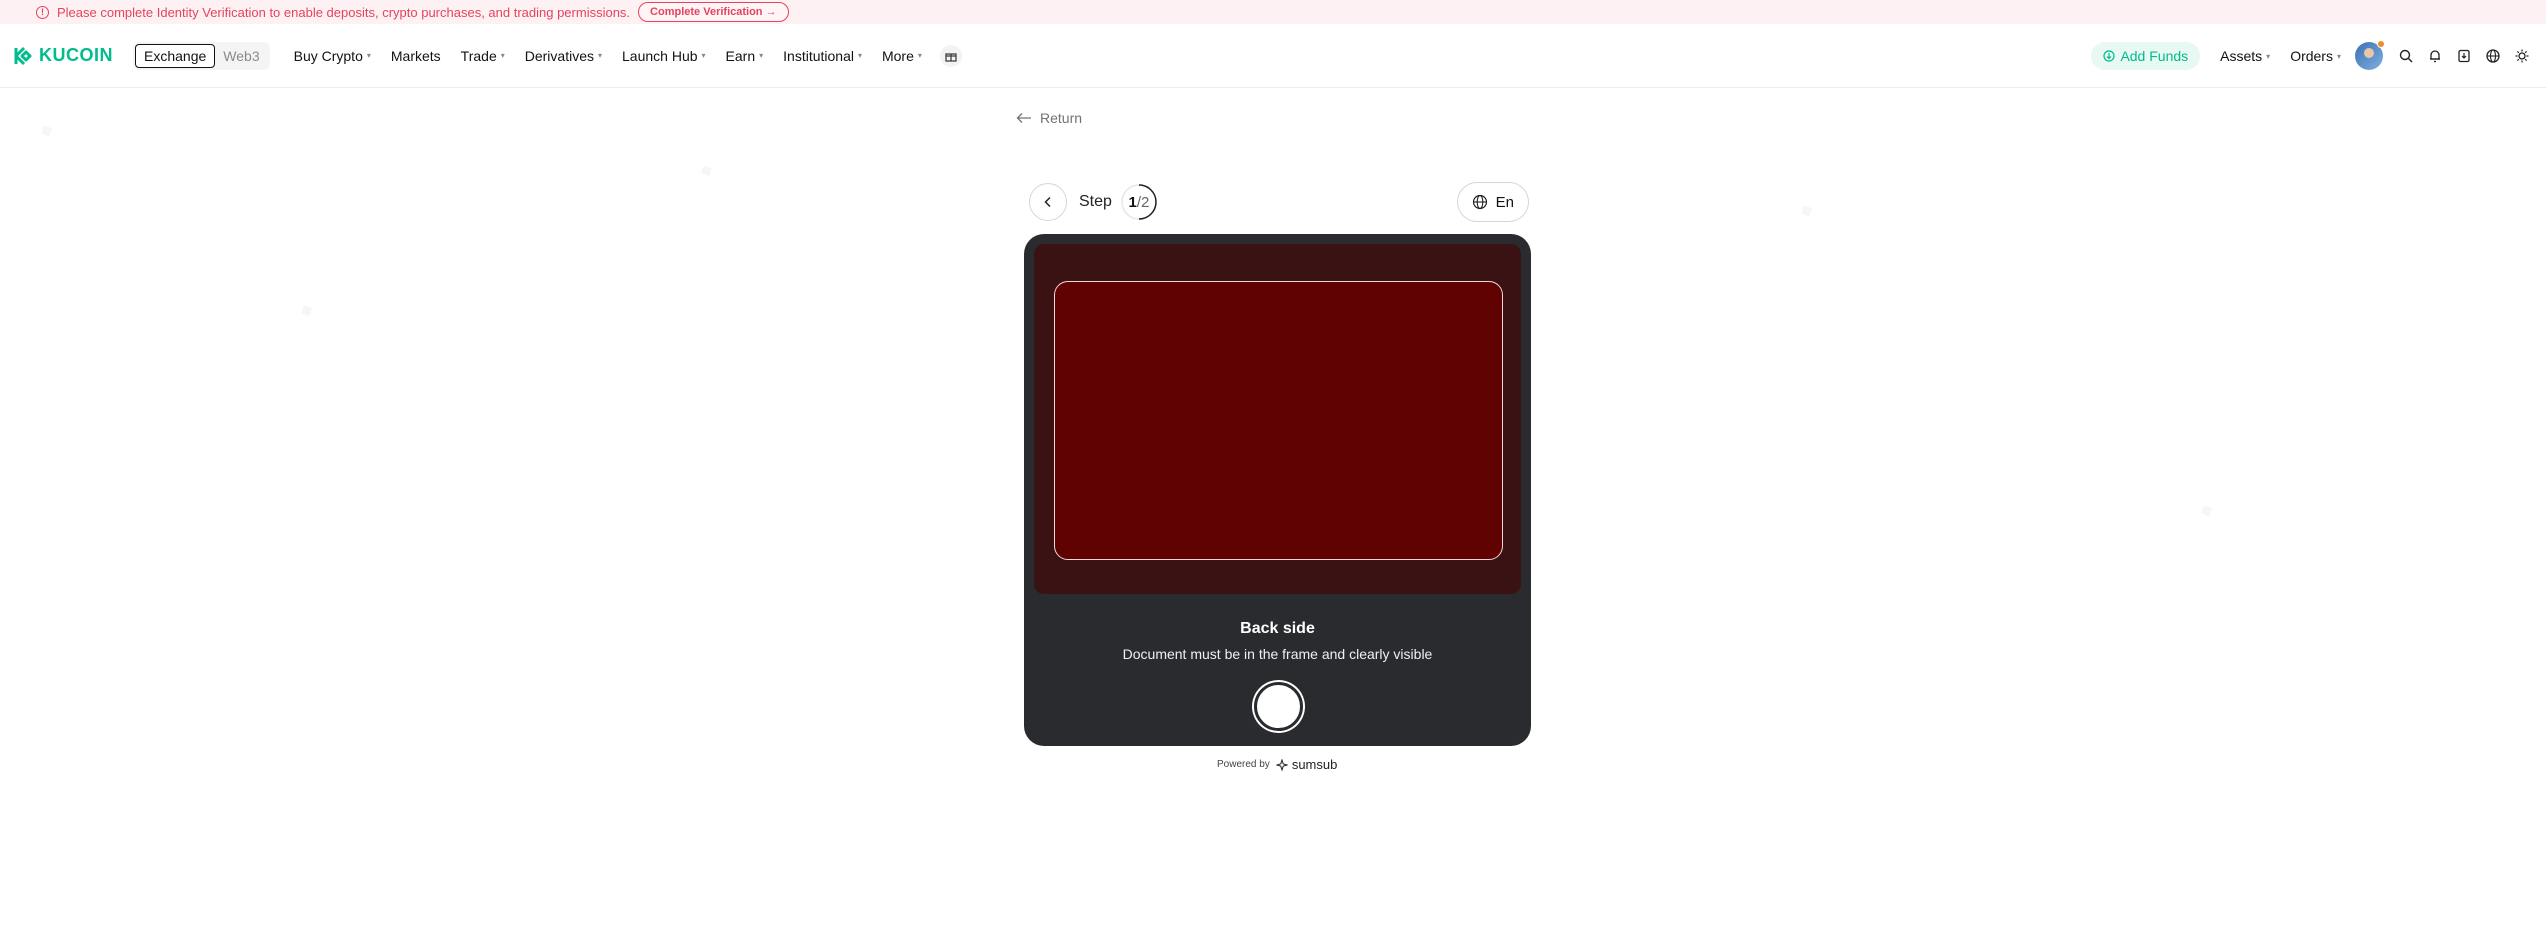  I want to click on add-funds-button: Add Funds, so click(2146, 56).